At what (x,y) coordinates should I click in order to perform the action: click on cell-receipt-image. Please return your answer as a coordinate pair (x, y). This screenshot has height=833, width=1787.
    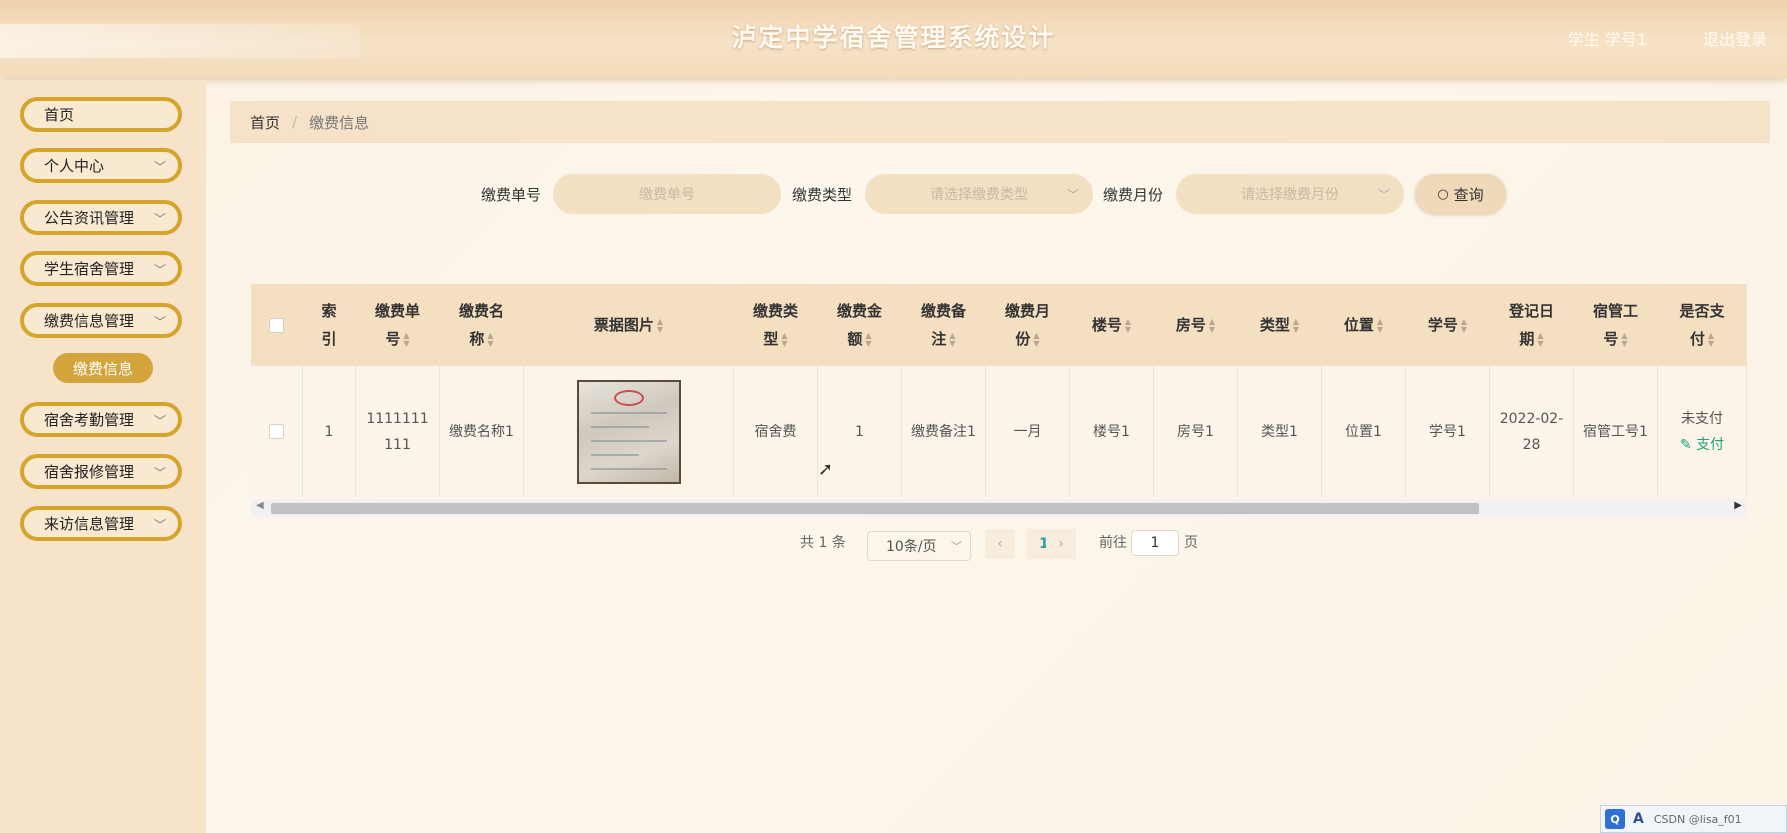
    Looking at the image, I should click on (629, 431).